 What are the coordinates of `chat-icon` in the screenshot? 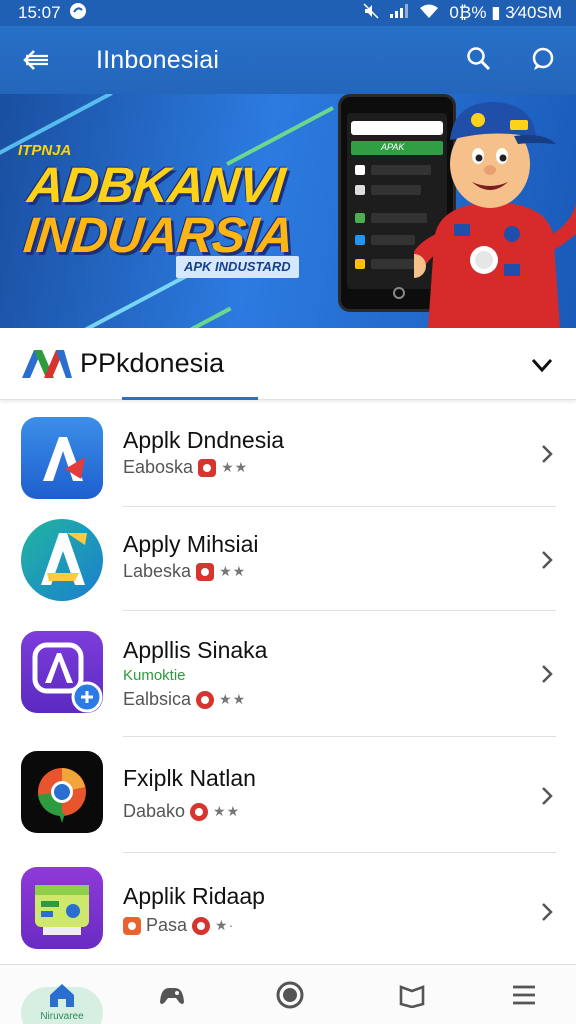 It's located at (543, 59).